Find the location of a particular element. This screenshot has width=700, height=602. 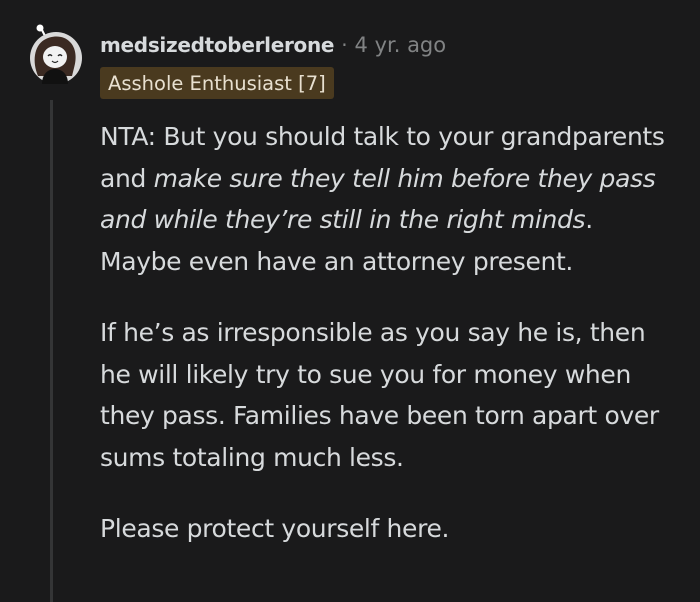

comment-paragraph: Please protect yourself here. is located at coordinates (390, 529).